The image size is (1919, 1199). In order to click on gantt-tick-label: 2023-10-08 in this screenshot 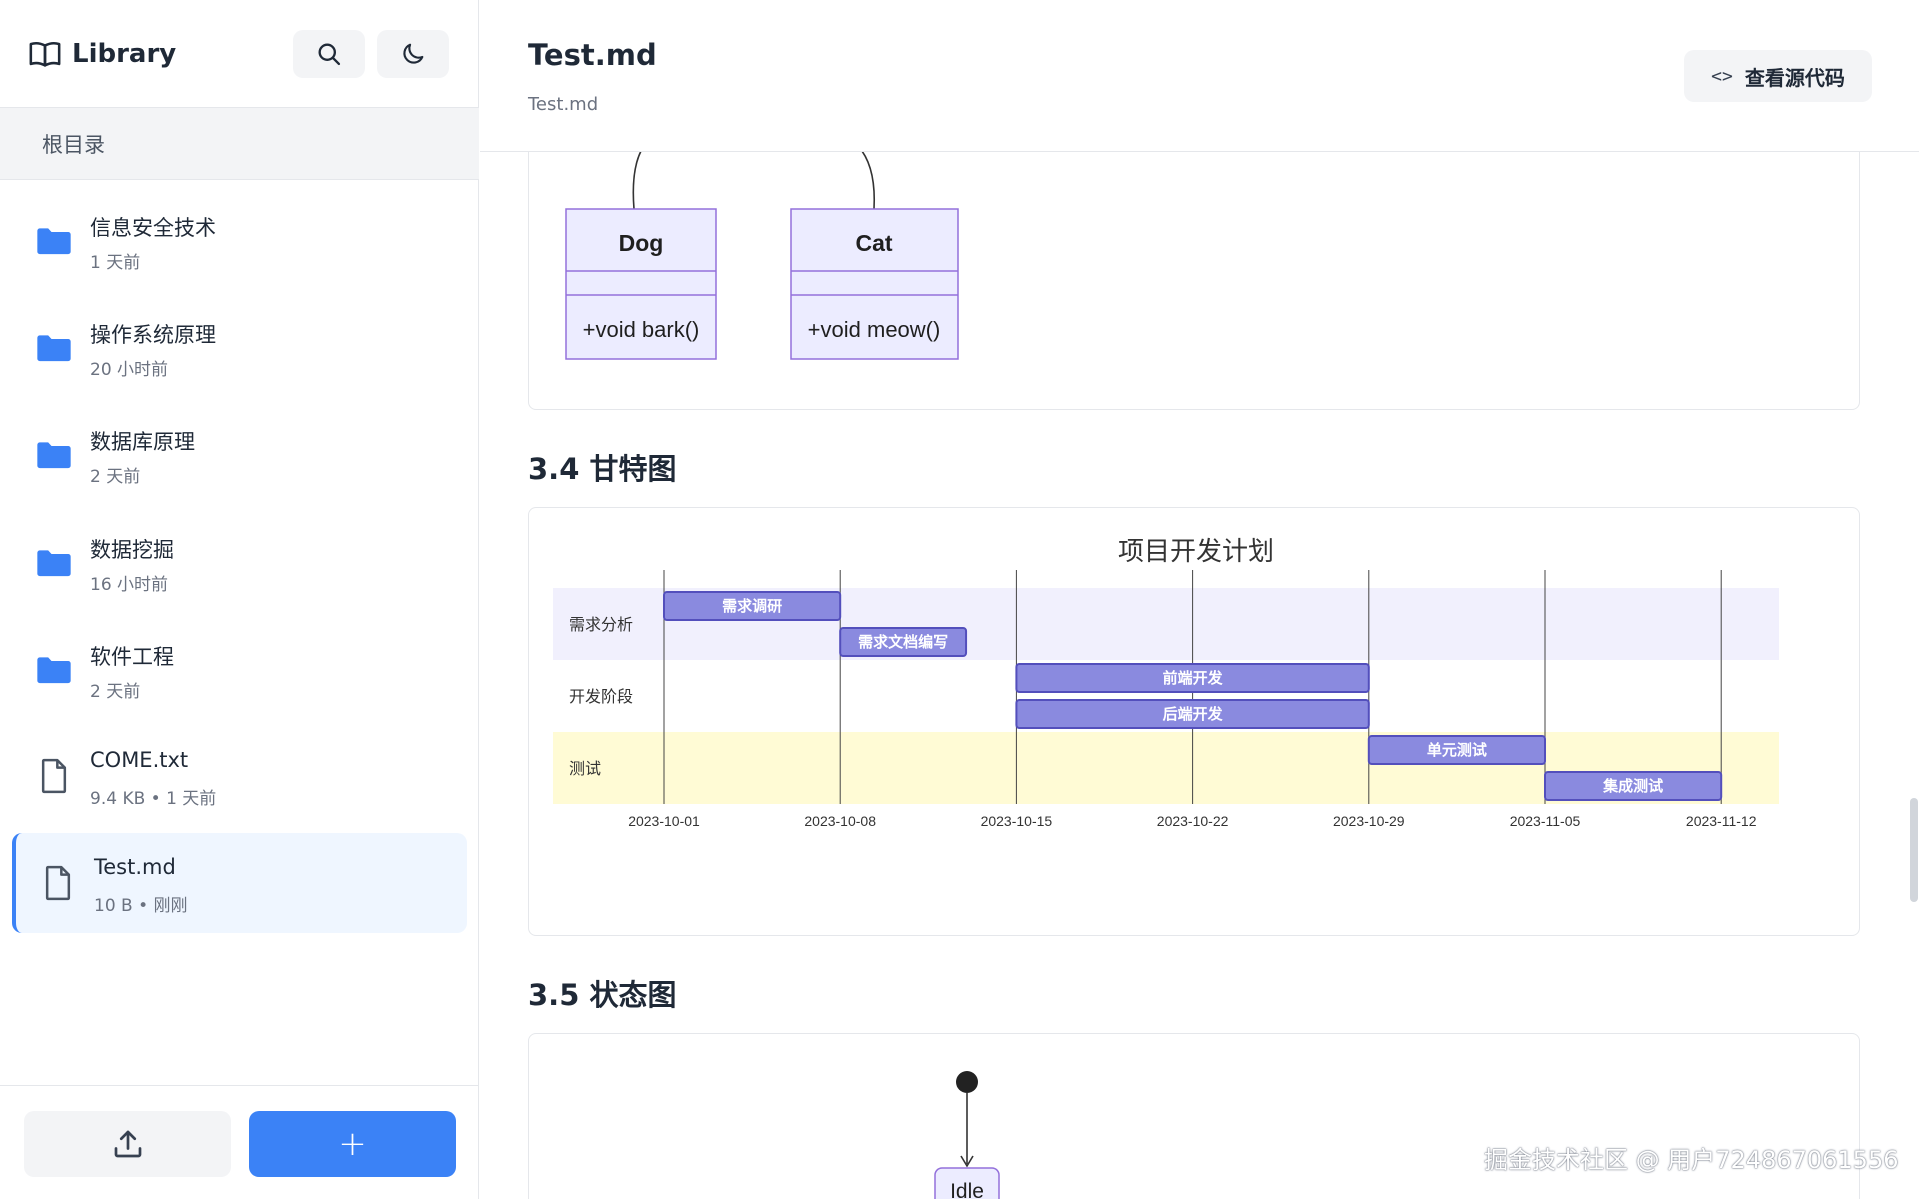, I will do `click(840, 821)`.